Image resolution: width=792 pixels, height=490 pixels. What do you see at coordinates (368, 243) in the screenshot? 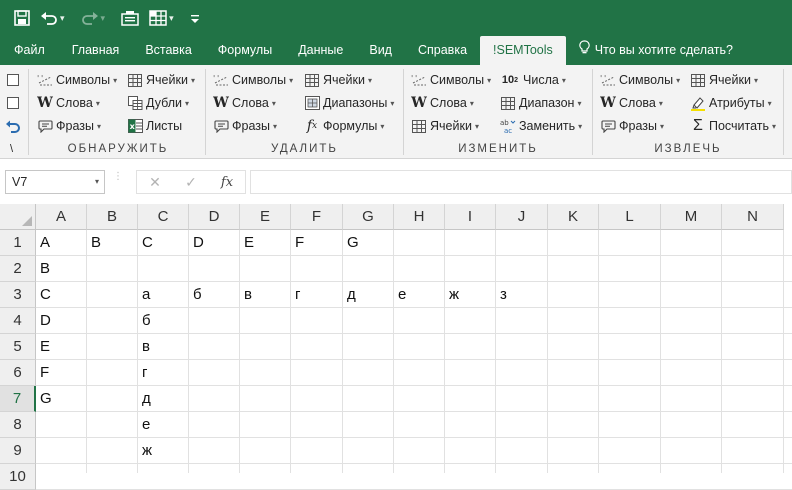
I see `cell-G1: G` at bounding box center [368, 243].